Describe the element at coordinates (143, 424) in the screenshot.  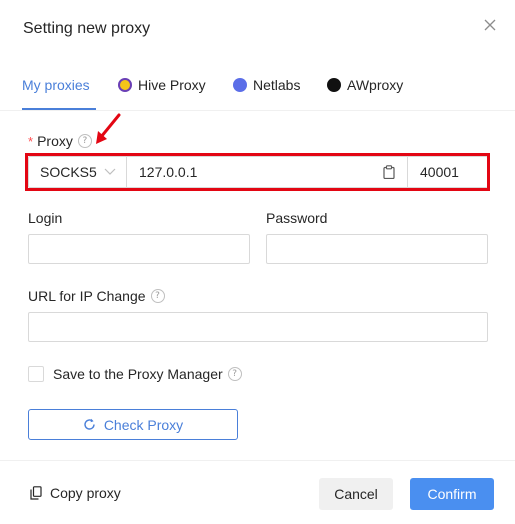
I see `check-proxy-label: Check Proxy` at that location.